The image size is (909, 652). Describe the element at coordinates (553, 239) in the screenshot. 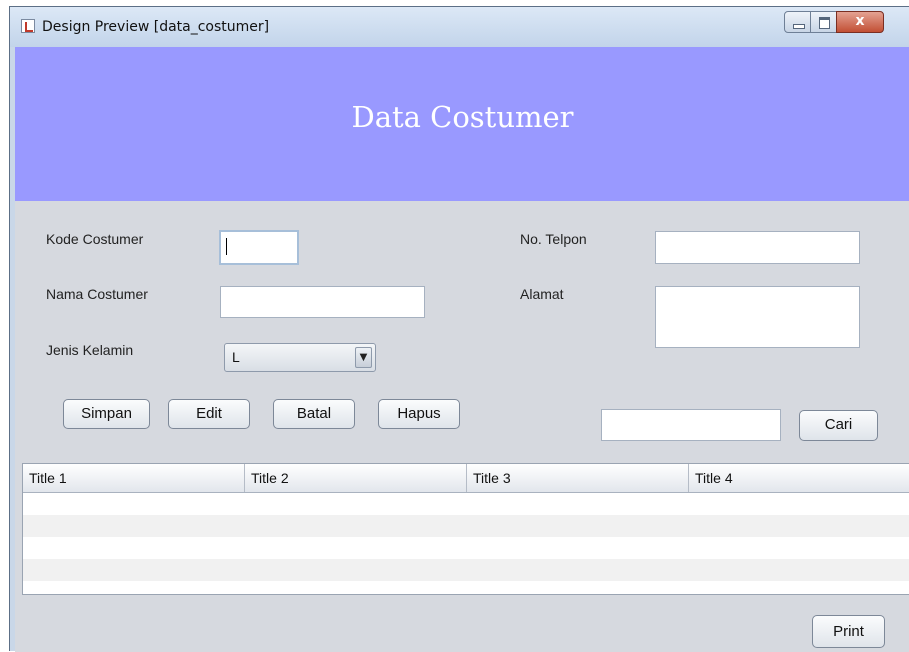

I see `no-telpon-label: No. Telpon` at that location.